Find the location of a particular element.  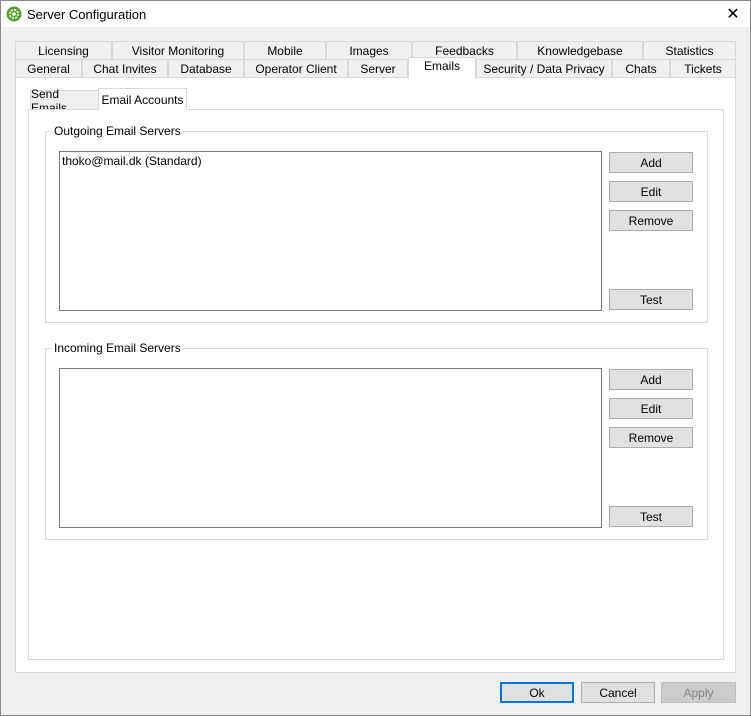

tab-mobile: Mobile is located at coordinates (285, 50).